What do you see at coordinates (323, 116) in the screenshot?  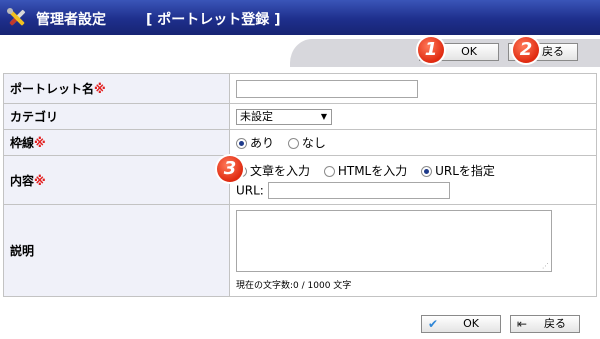 I see `chevron-down-icon: ▼` at bounding box center [323, 116].